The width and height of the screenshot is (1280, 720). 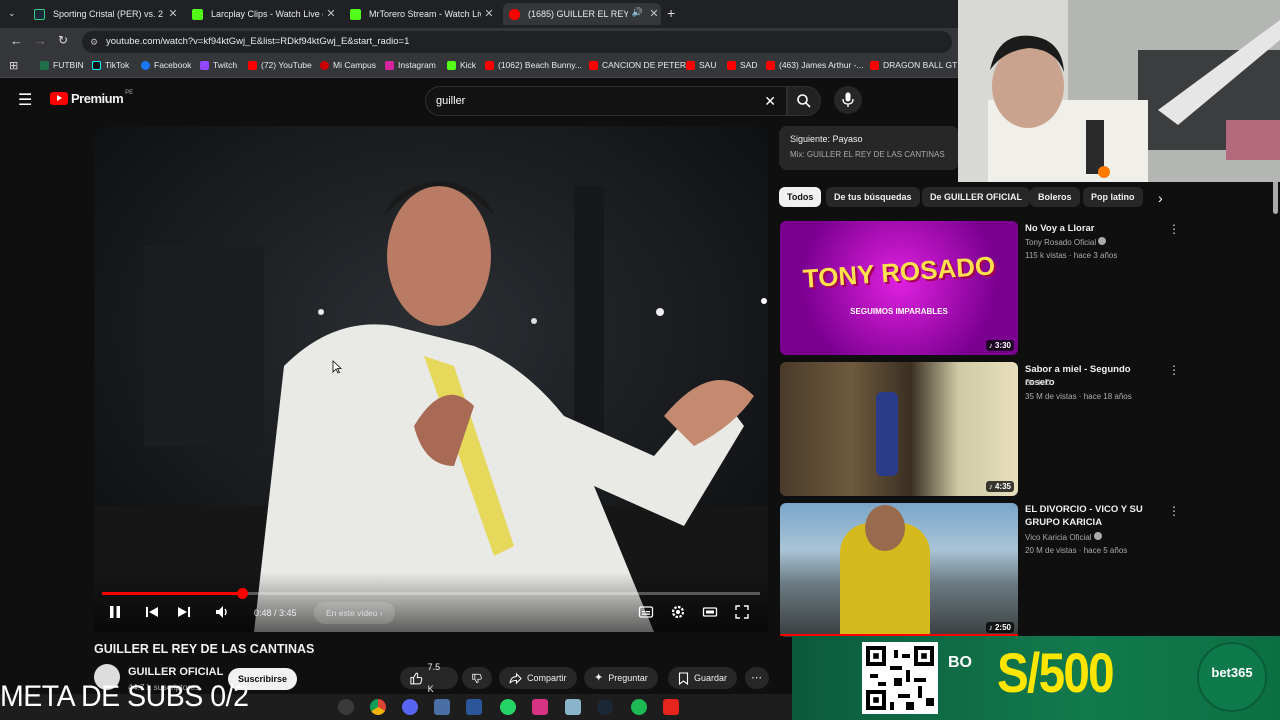 I want to click on microphone-icon, so click(x=848, y=99).